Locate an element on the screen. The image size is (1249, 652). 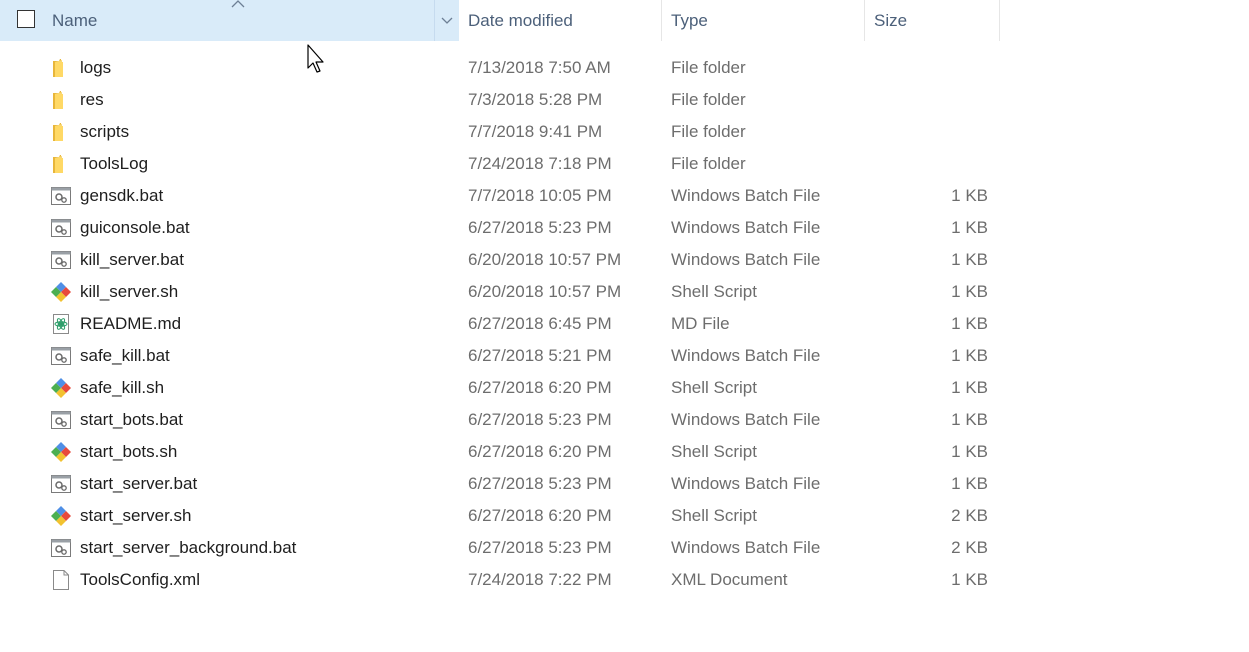
file-name: res is located at coordinates (92, 99).